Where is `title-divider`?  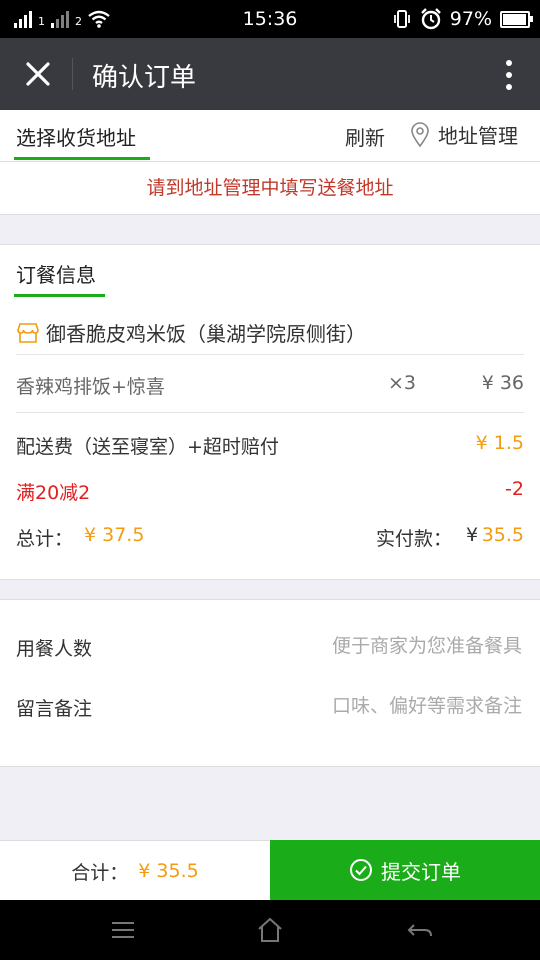
title-divider is located at coordinates (72, 74).